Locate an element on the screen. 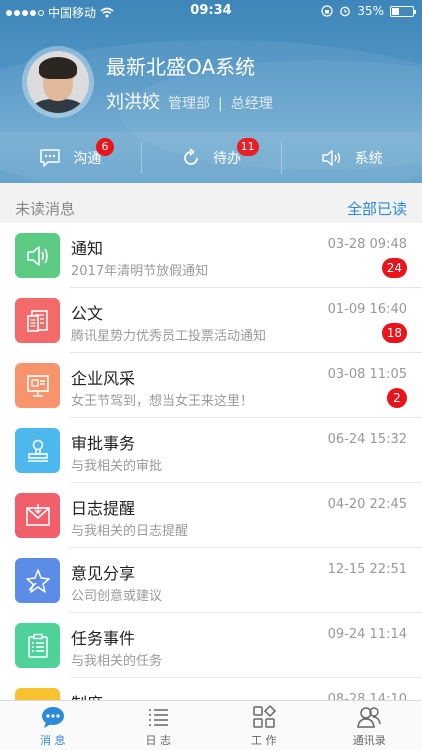  document-icon is located at coordinates (37, 320).